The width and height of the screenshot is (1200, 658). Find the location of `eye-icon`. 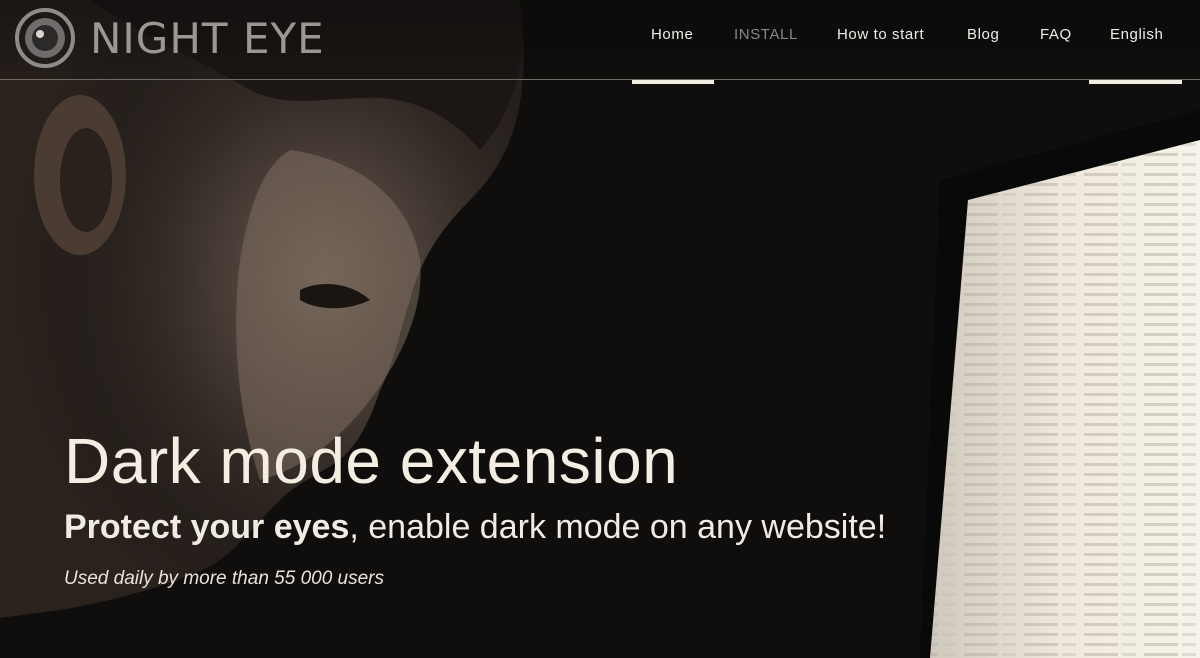

eye-icon is located at coordinates (45, 38).